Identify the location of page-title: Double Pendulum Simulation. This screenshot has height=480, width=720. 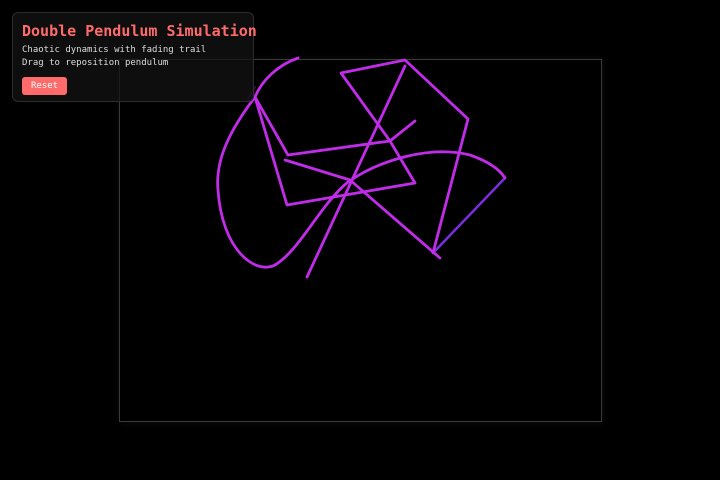
(139, 31).